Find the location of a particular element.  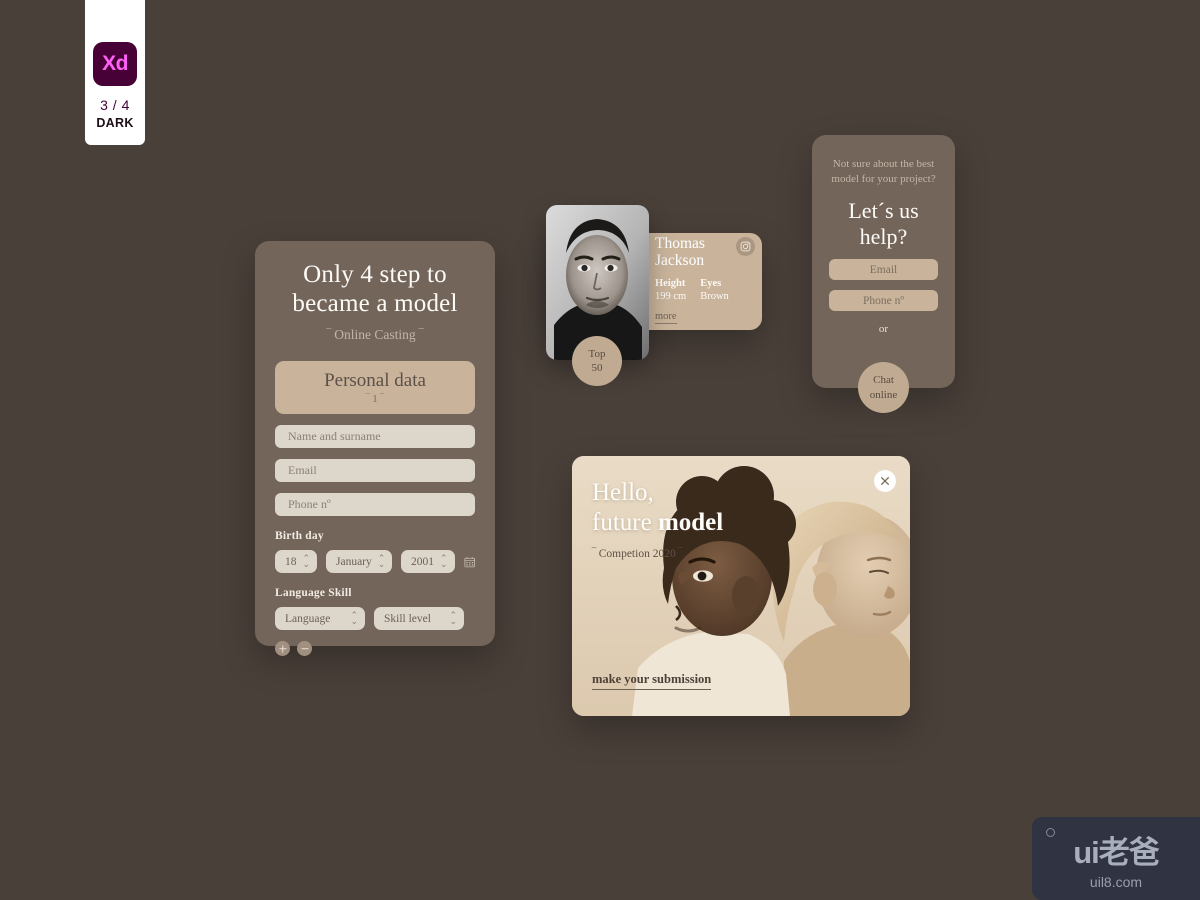

email-input is located at coordinates (375, 470).